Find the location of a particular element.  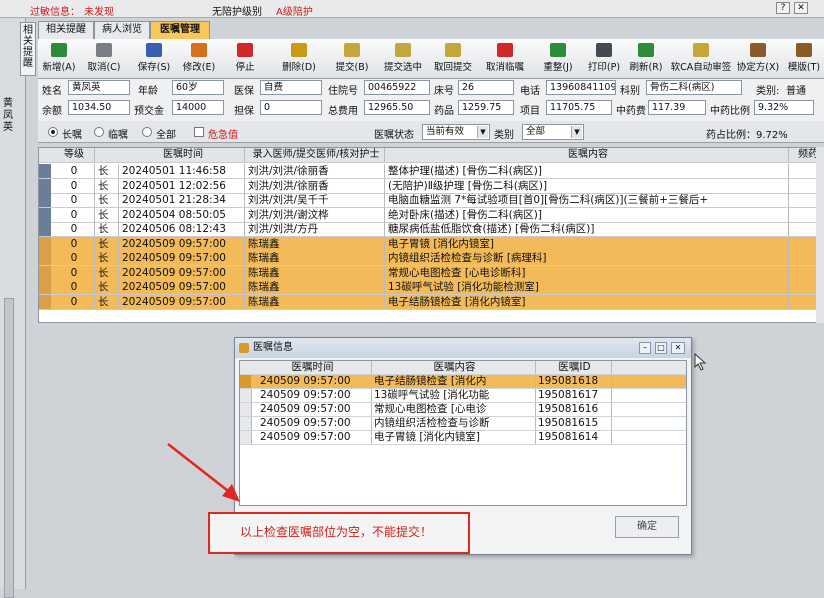

temp-order-radio is located at coordinates (99, 132).